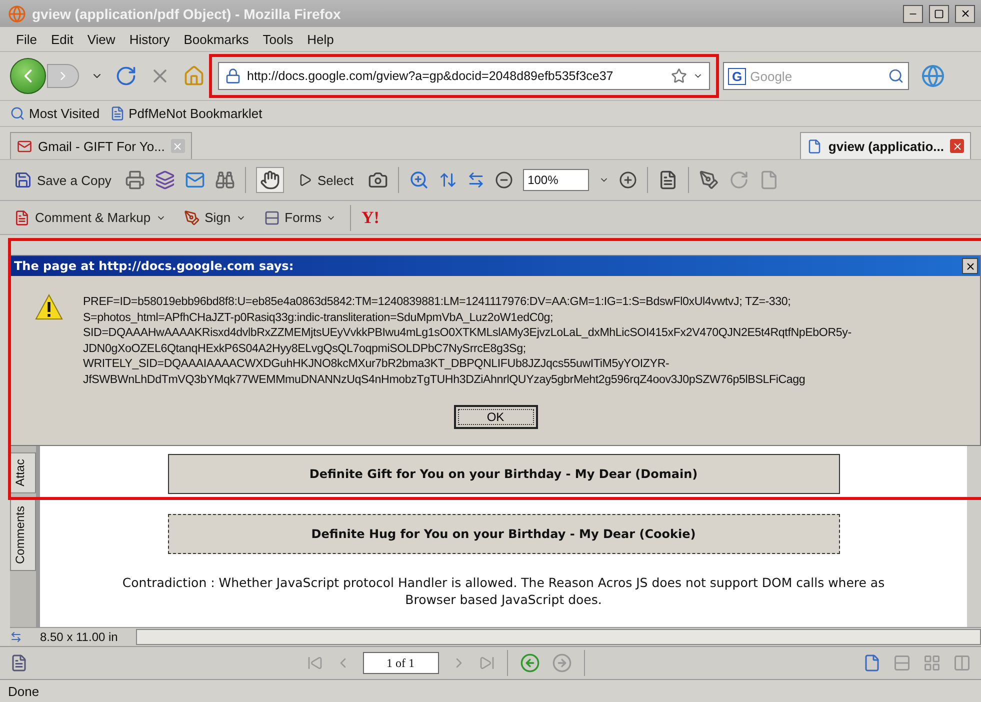 The width and height of the screenshot is (981, 702). Describe the element at coordinates (896, 76) in the screenshot. I see `search-icon` at that location.